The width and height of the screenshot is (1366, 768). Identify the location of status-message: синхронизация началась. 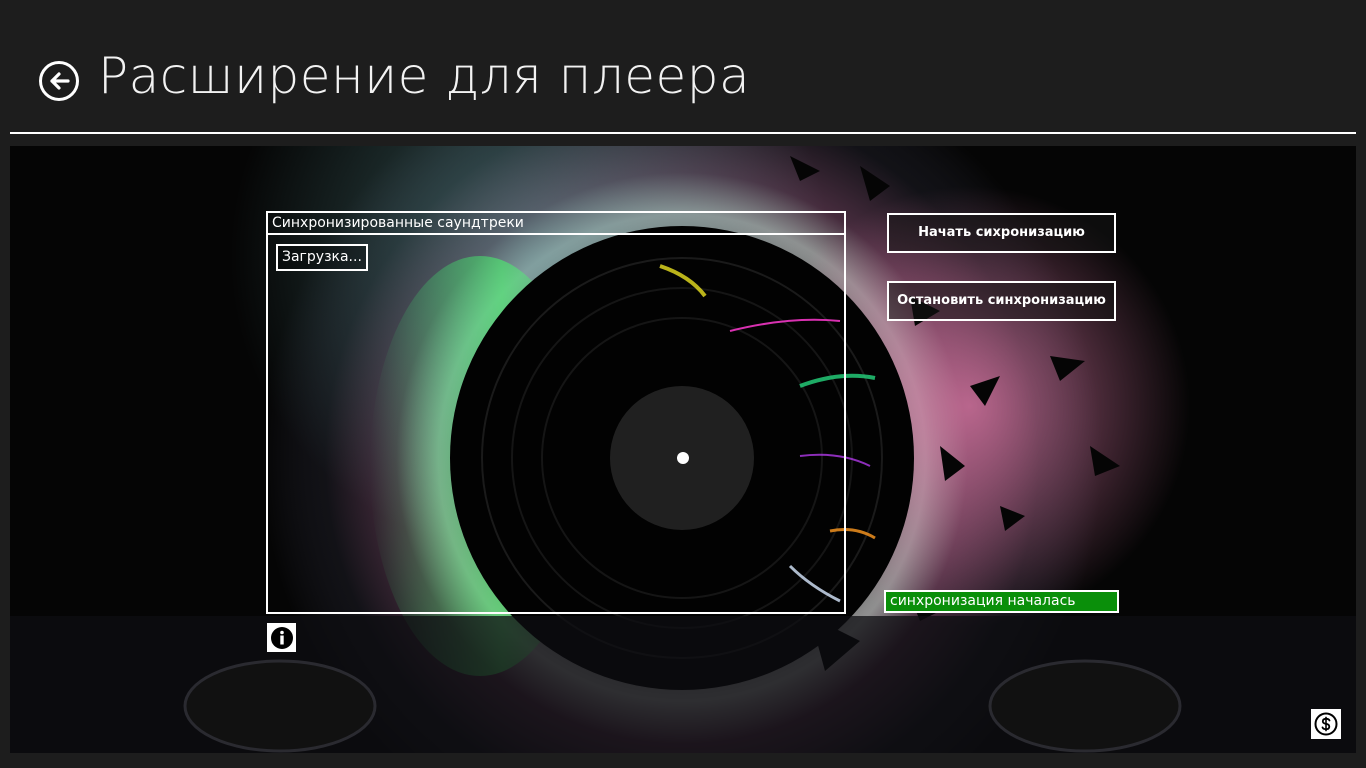
(1001, 601).